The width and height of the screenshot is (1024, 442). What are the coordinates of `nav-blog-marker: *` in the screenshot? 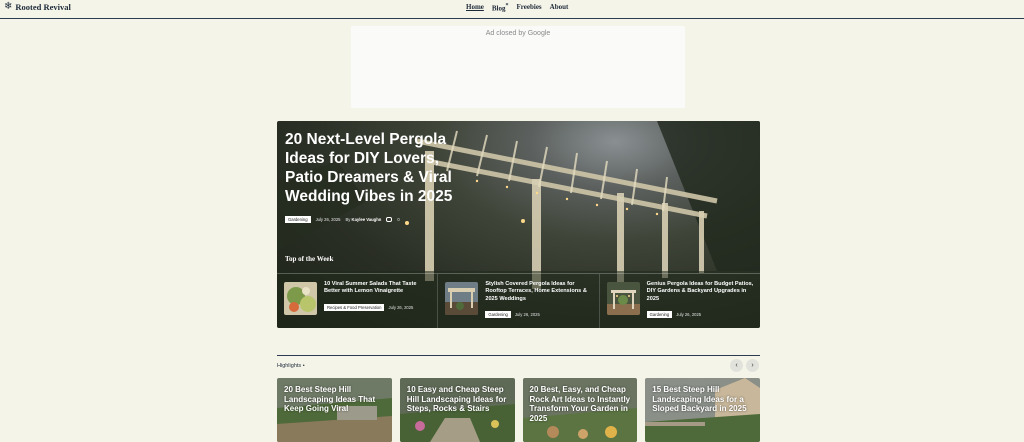 It's located at (507, 6).